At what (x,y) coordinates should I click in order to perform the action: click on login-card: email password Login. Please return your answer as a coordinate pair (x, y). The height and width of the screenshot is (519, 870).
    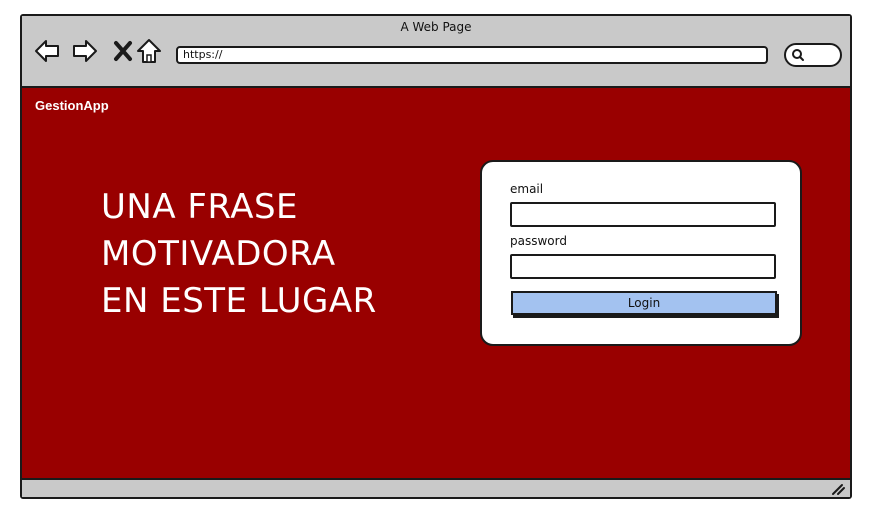
    Looking at the image, I should click on (641, 253).